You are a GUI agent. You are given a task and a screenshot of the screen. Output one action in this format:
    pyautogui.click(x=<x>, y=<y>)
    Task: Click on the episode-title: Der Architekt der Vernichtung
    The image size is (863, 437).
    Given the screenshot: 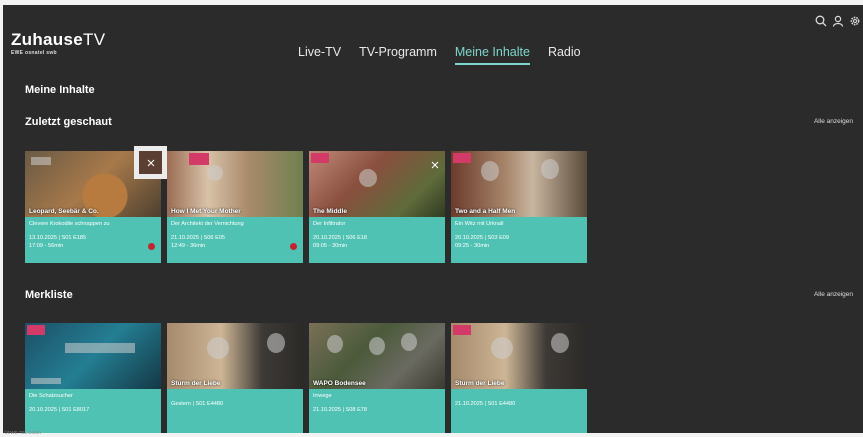 What is the action you would take?
    pyautogui.click(x=207, y=224)
    